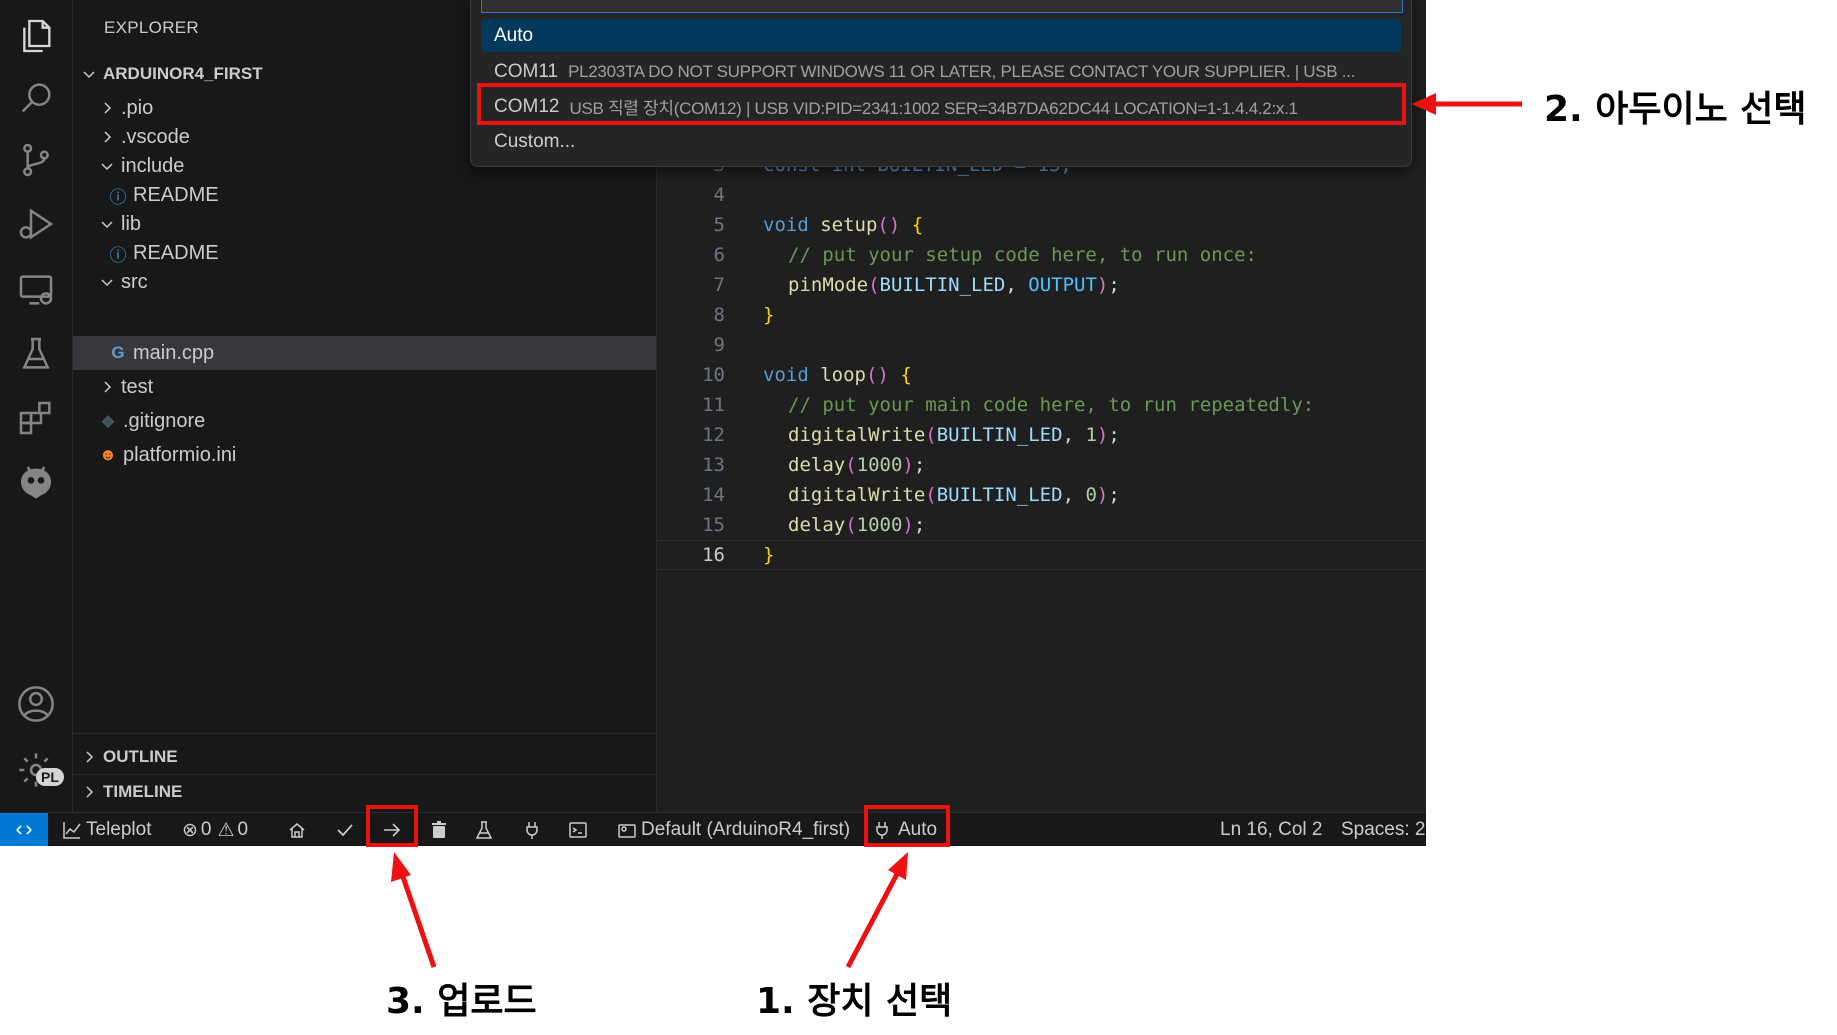 This screenshot has width=1837, height=1035. Describe the element at coordinates (876, 910) in the screenshot. I see `arrow-to-port` at that location.